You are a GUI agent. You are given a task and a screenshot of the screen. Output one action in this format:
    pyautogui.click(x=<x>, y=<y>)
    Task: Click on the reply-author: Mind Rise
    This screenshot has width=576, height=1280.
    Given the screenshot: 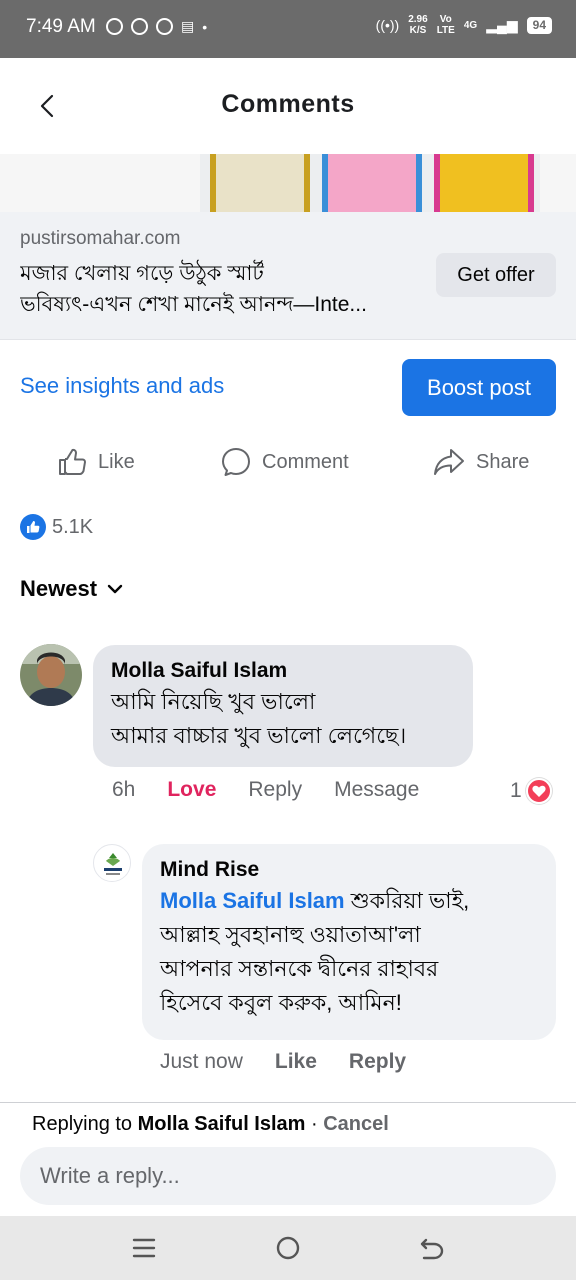 What is the action you would take?
    pyautogui.click(x=349, y=870)
    